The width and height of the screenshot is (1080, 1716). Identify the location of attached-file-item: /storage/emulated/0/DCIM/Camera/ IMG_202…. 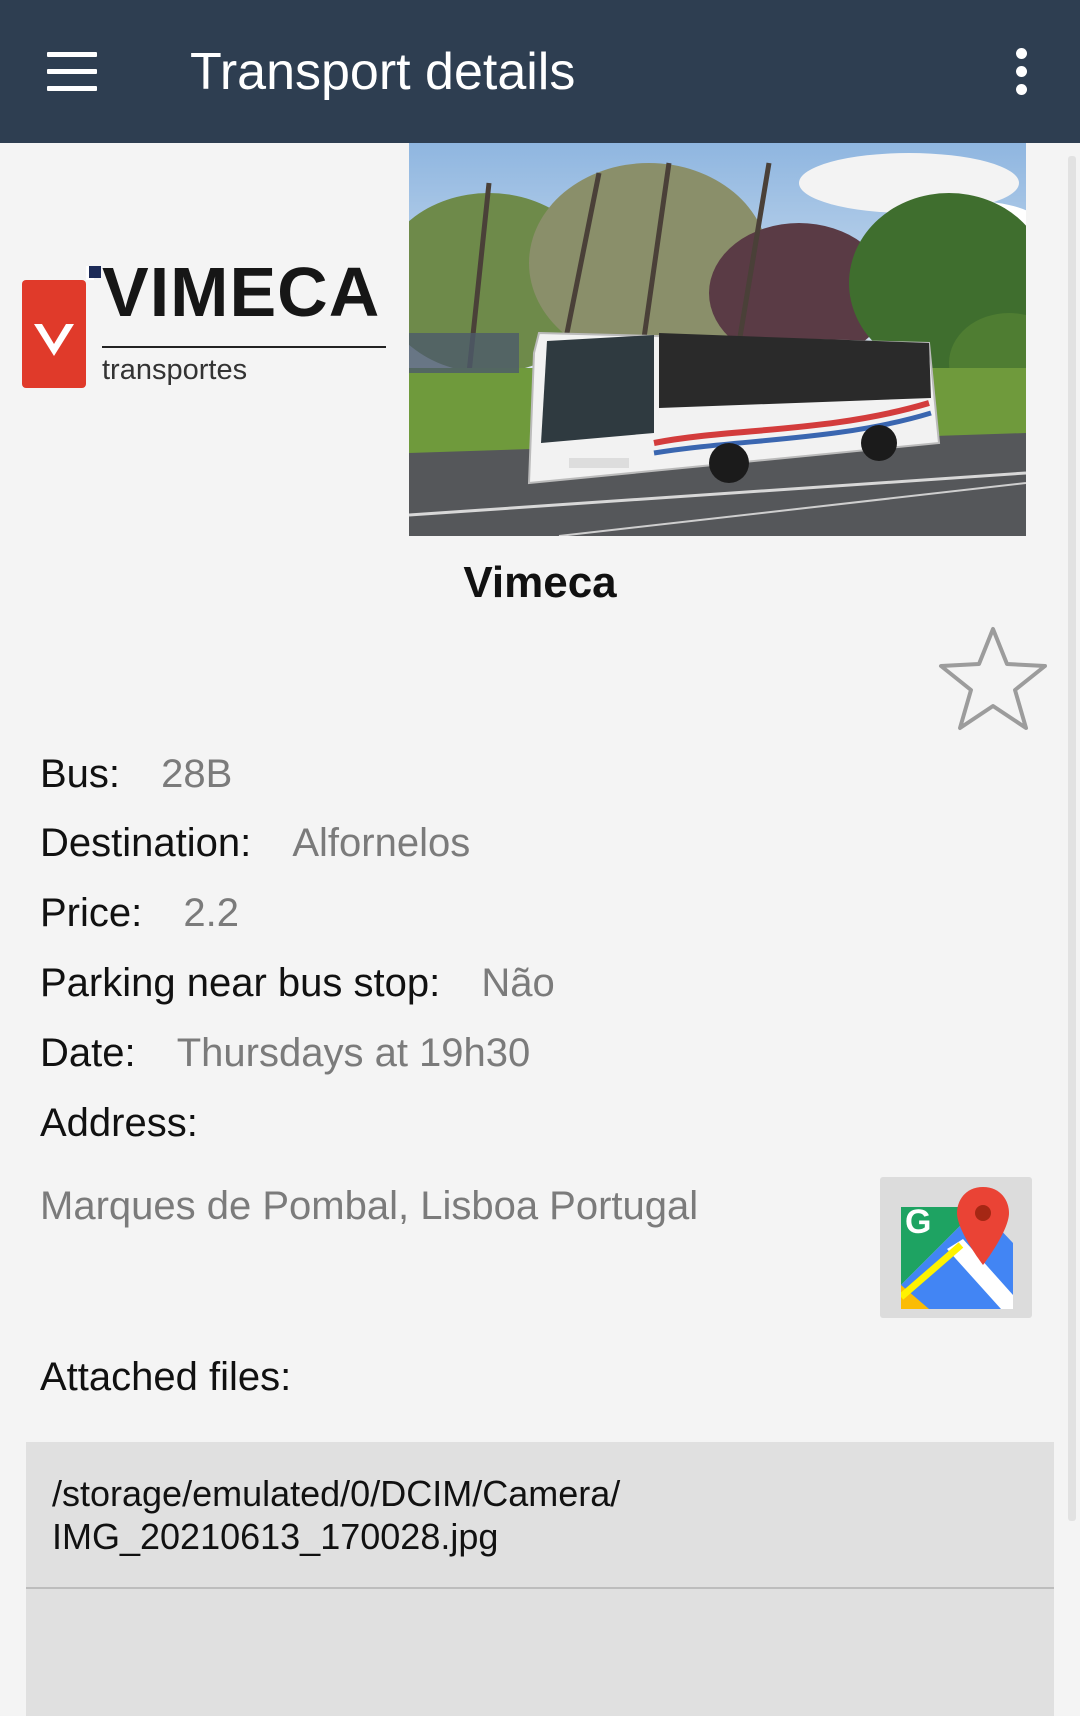
(540, 1514).